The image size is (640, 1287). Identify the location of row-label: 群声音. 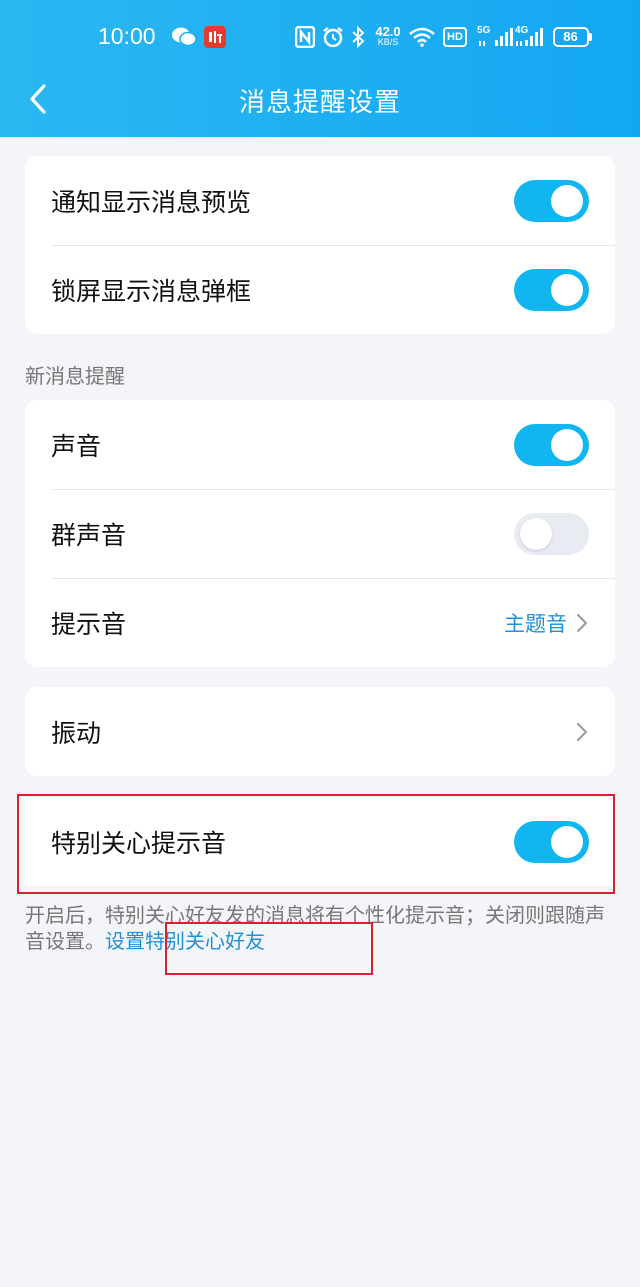
(89, 535).